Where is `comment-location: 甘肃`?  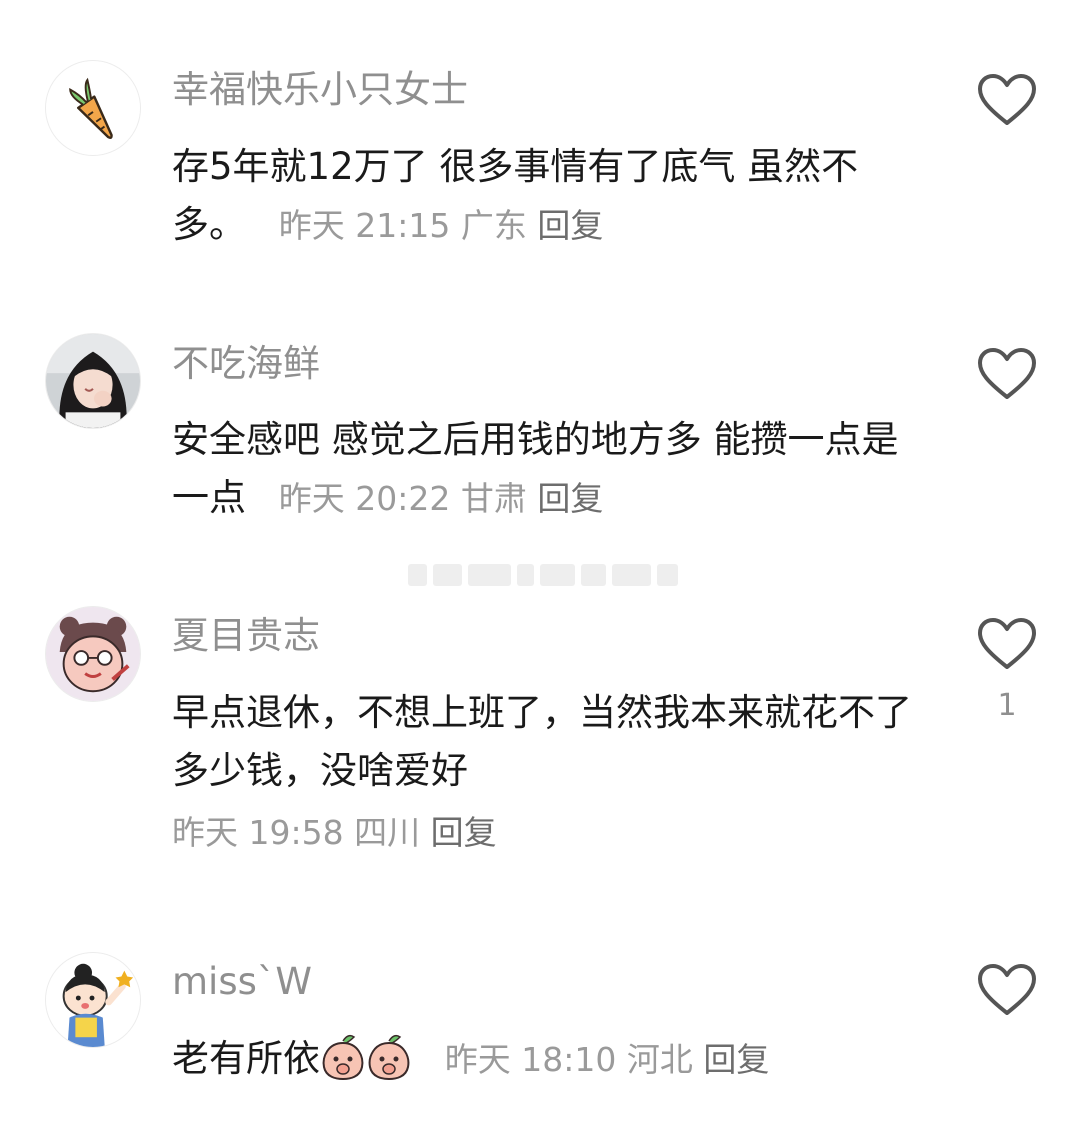 comment-location: 甘肃 is located at coordinates (493, 498).